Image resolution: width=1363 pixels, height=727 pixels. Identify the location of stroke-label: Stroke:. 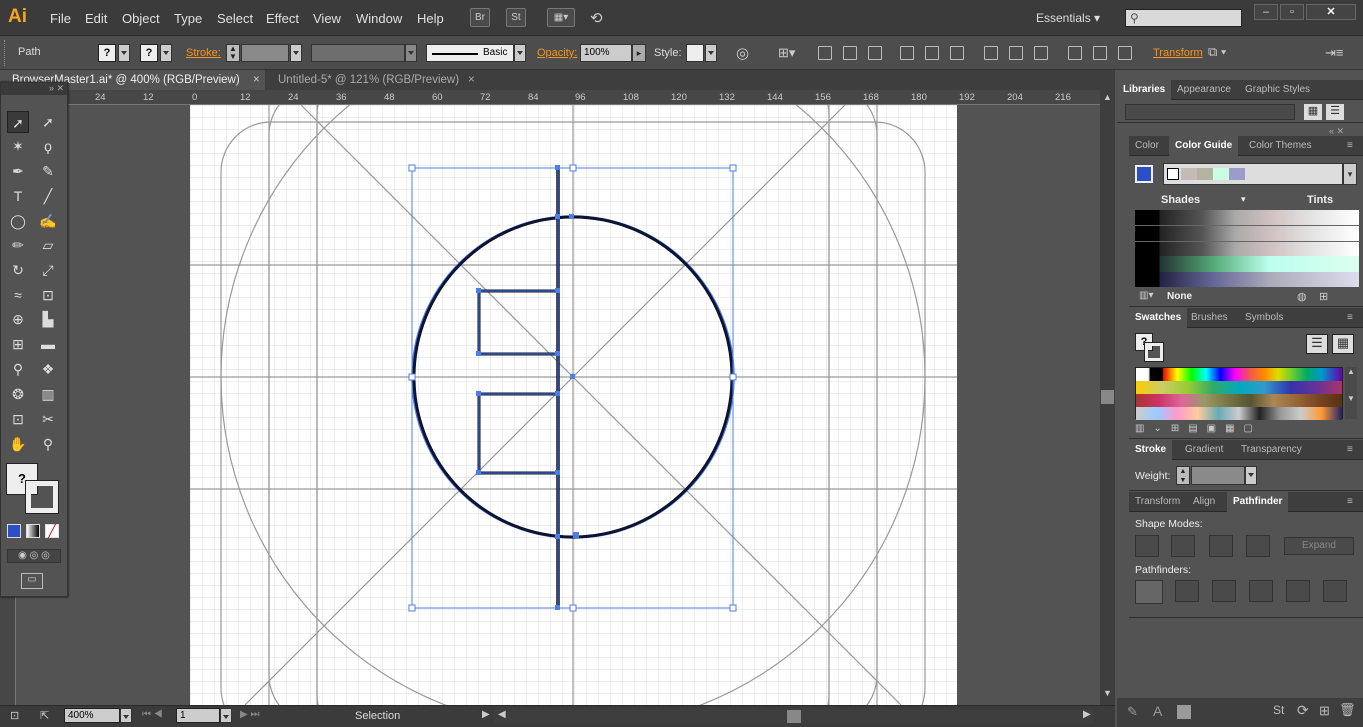
(203, 53).